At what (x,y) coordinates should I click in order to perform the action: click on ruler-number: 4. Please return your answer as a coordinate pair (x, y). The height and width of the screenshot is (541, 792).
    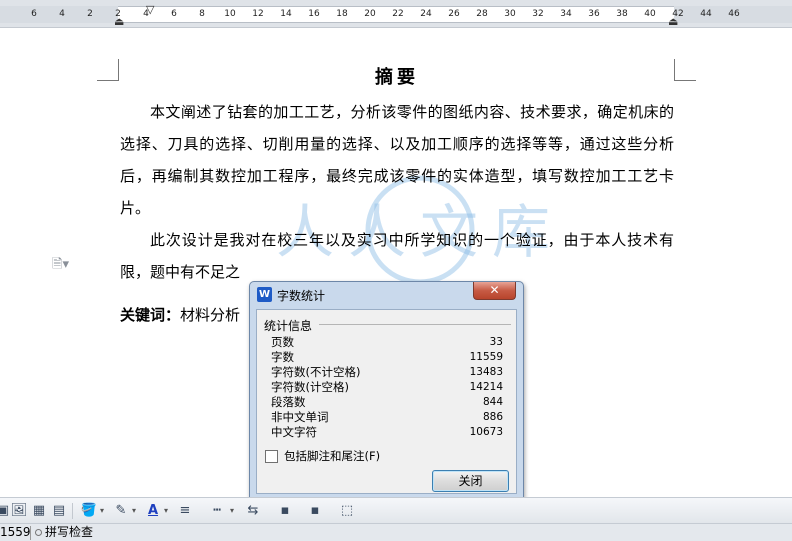
    Looking at the image, I should click on (62, 14).